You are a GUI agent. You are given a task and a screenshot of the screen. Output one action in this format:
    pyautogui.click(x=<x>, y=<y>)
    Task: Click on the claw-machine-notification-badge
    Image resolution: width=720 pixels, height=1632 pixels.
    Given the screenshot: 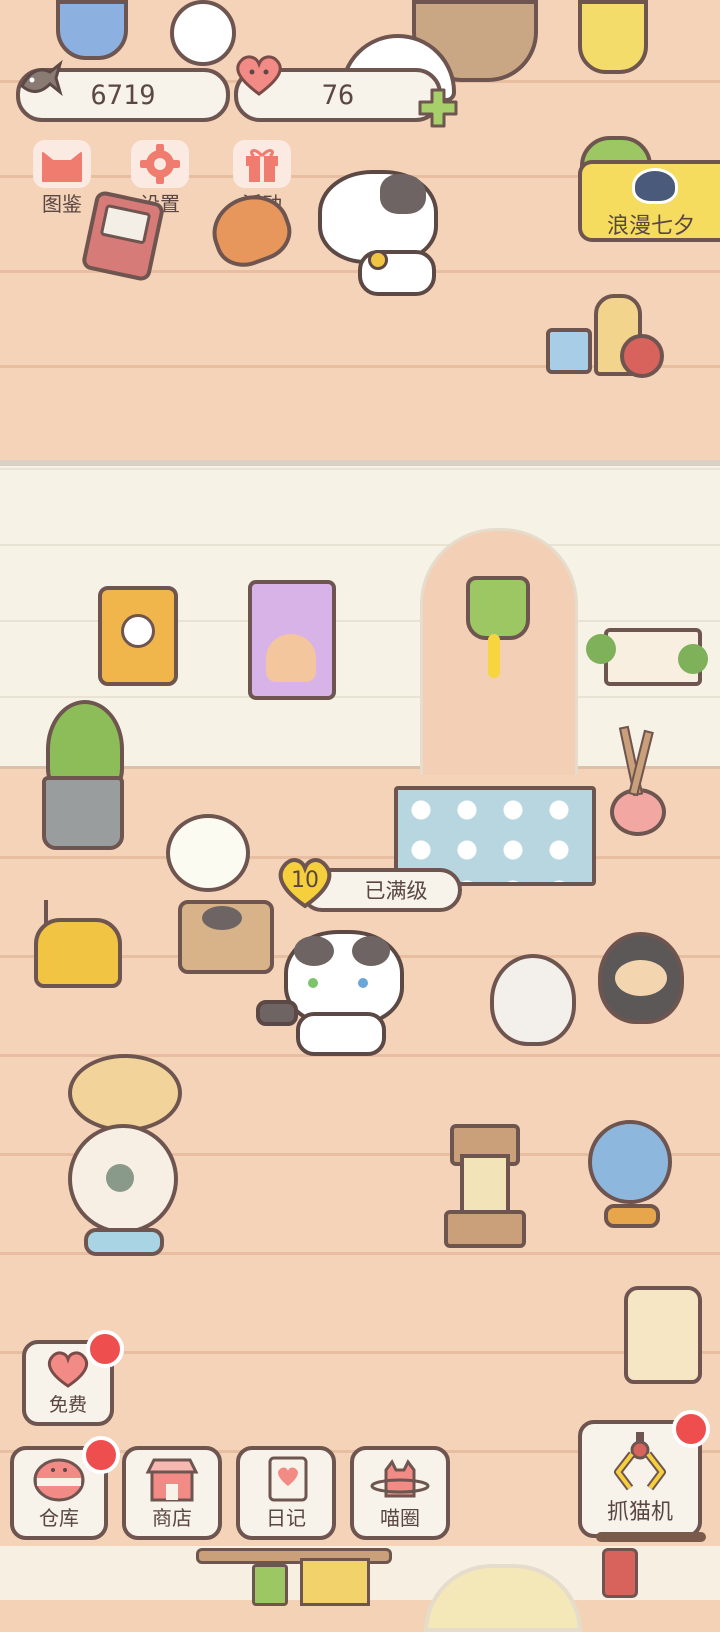 What is the action you would take?
    pyautogui.click(x=691, y=1429)
    